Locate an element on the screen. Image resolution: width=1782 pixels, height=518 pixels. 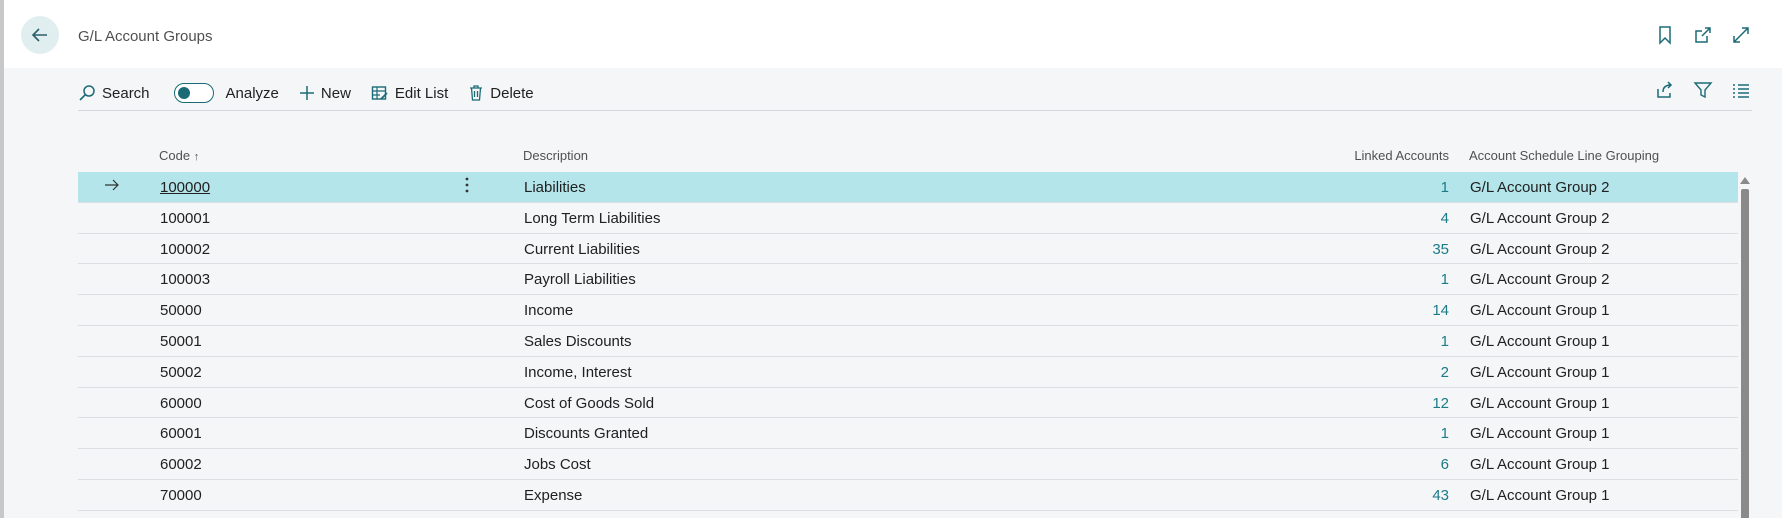
cell-description: Sales Discounts is located at coordinates (578, 341).